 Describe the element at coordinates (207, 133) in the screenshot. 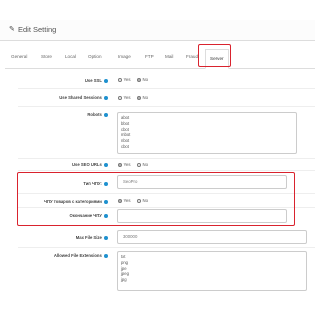

I see `robots-textarea: abot bbot cbot mbot nbot cbot` at that location.